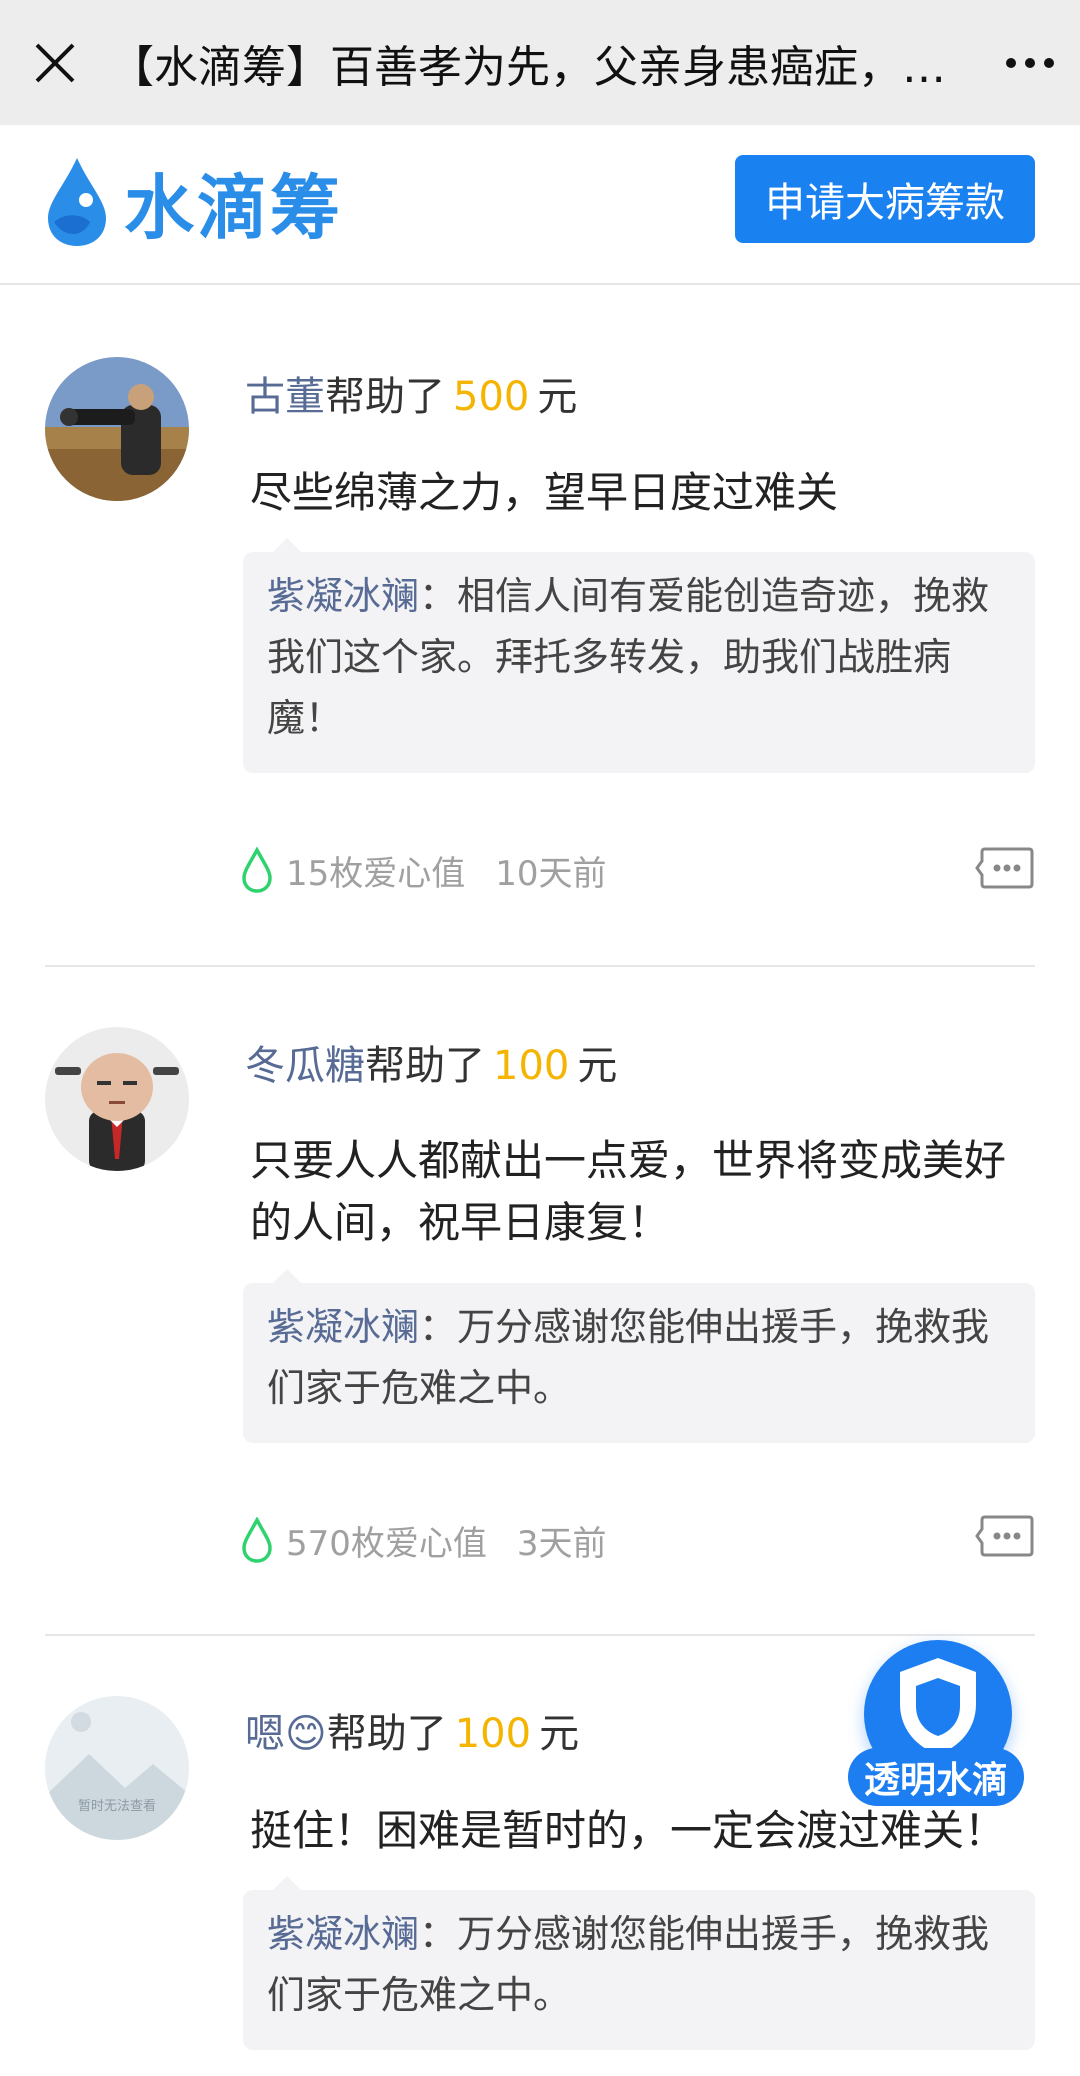 Image resolution: width=1080 pixels, height=2076 pixels. Describe the element at coordinates (639, 655) in the screenshot. I see `reply-box: 紫凝冰斓：相信人间有爱能创造奇迹，挽救我们这个家。拜托多转发，助我们战胜病魔！` at that location.